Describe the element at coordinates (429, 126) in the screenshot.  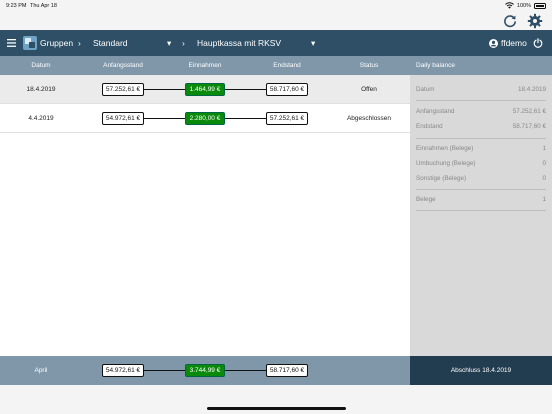
I see `detail-label: Endstand` at that location.